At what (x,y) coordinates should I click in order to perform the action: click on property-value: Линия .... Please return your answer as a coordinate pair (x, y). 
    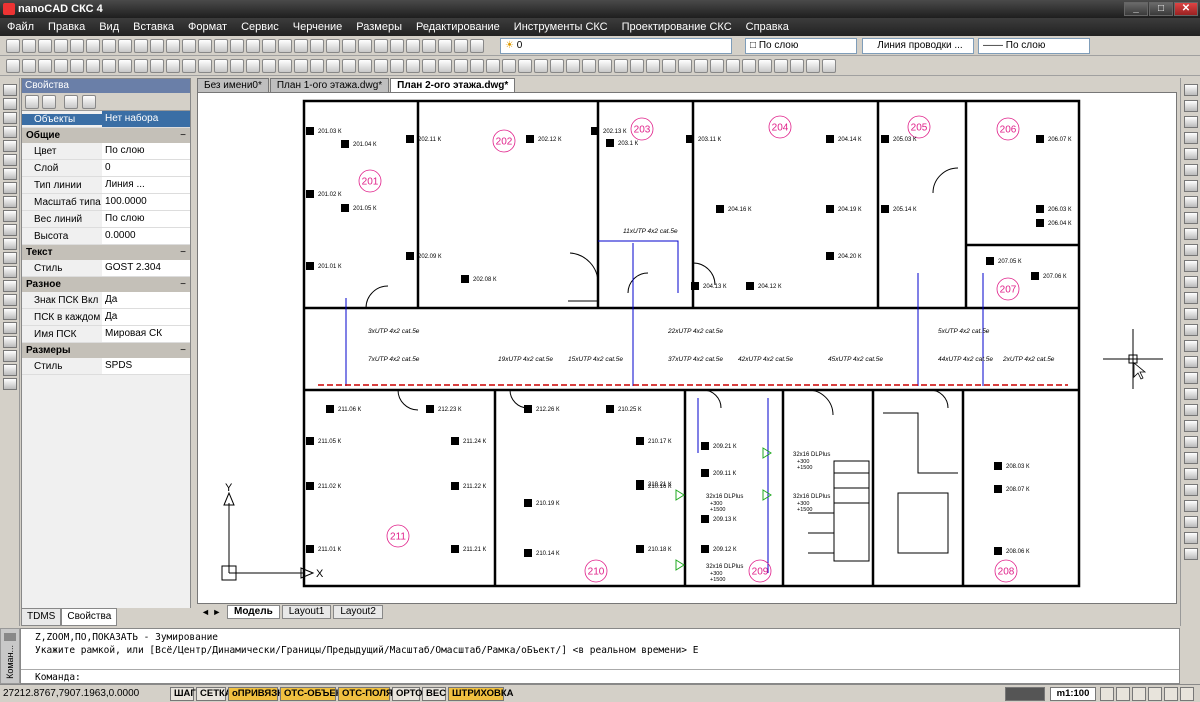
    Looking at the image, I should click on (146, 185).